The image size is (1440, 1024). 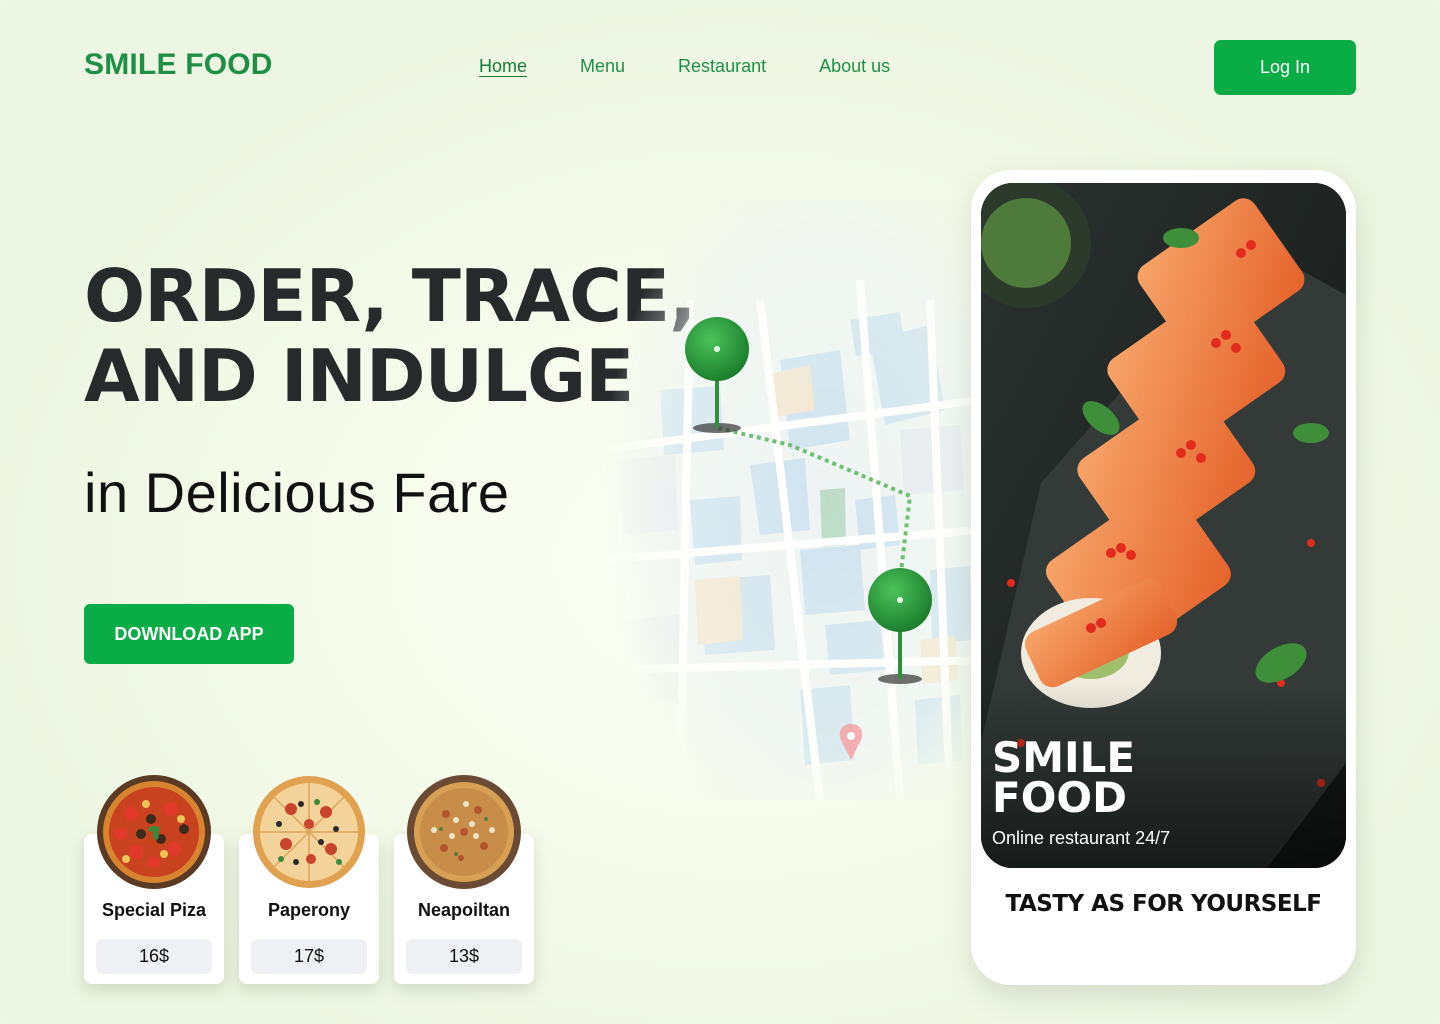 What do you see at coordinates (503, 66) in the screenshot?
I see `nav-item-home: Home` at bounding box center [503, 66].